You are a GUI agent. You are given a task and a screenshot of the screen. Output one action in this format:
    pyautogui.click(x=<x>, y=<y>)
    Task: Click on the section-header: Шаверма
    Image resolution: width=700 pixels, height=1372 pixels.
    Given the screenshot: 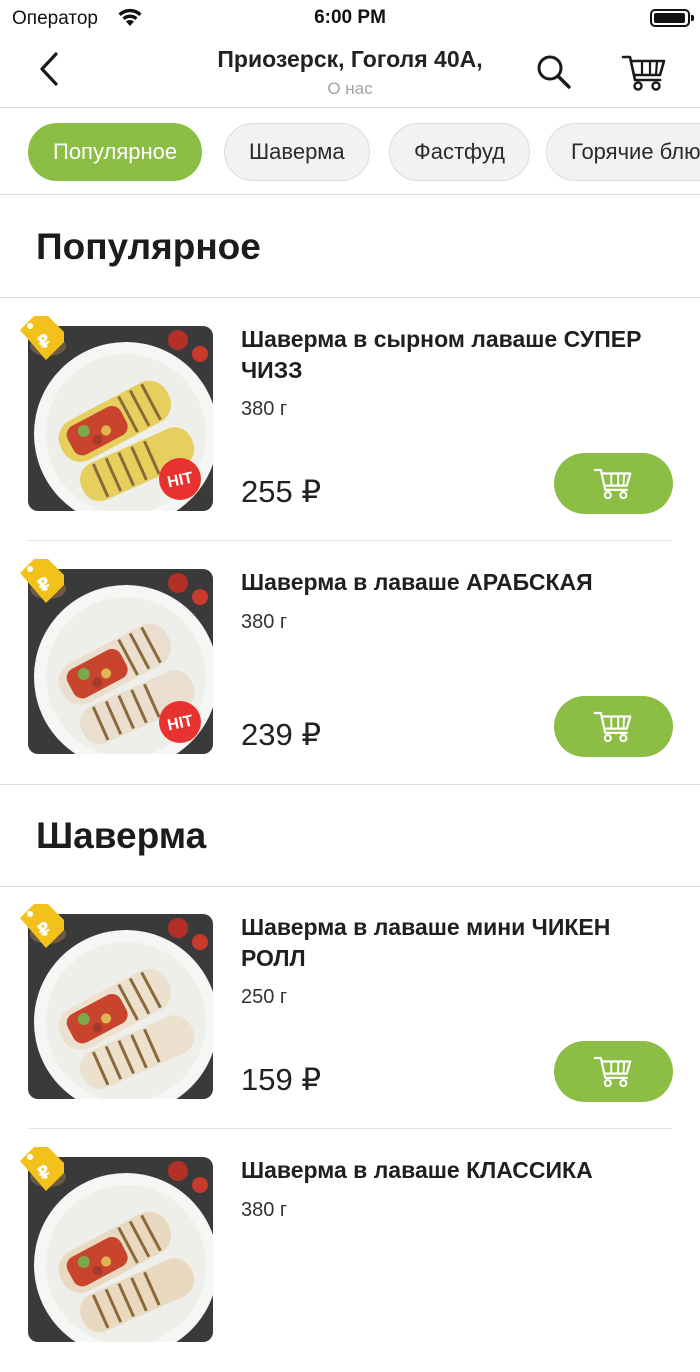 What is the action you would take?
    pyautogui.click(x=350, y=836)
    